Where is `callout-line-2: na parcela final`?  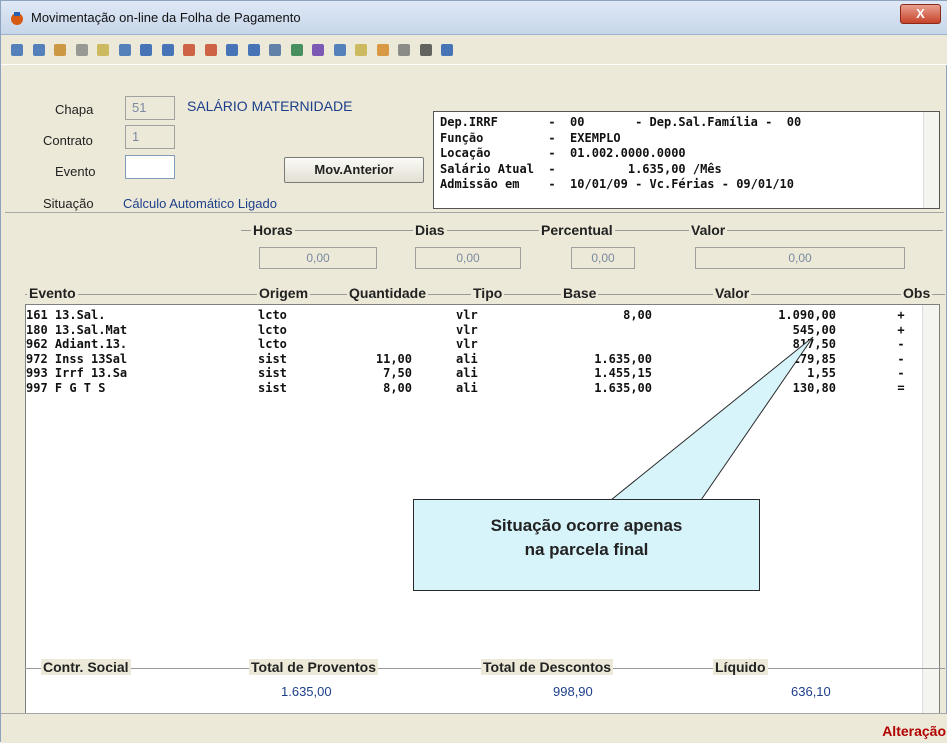
callout-line-2: na parcela final is located at coordinates (586, 549).